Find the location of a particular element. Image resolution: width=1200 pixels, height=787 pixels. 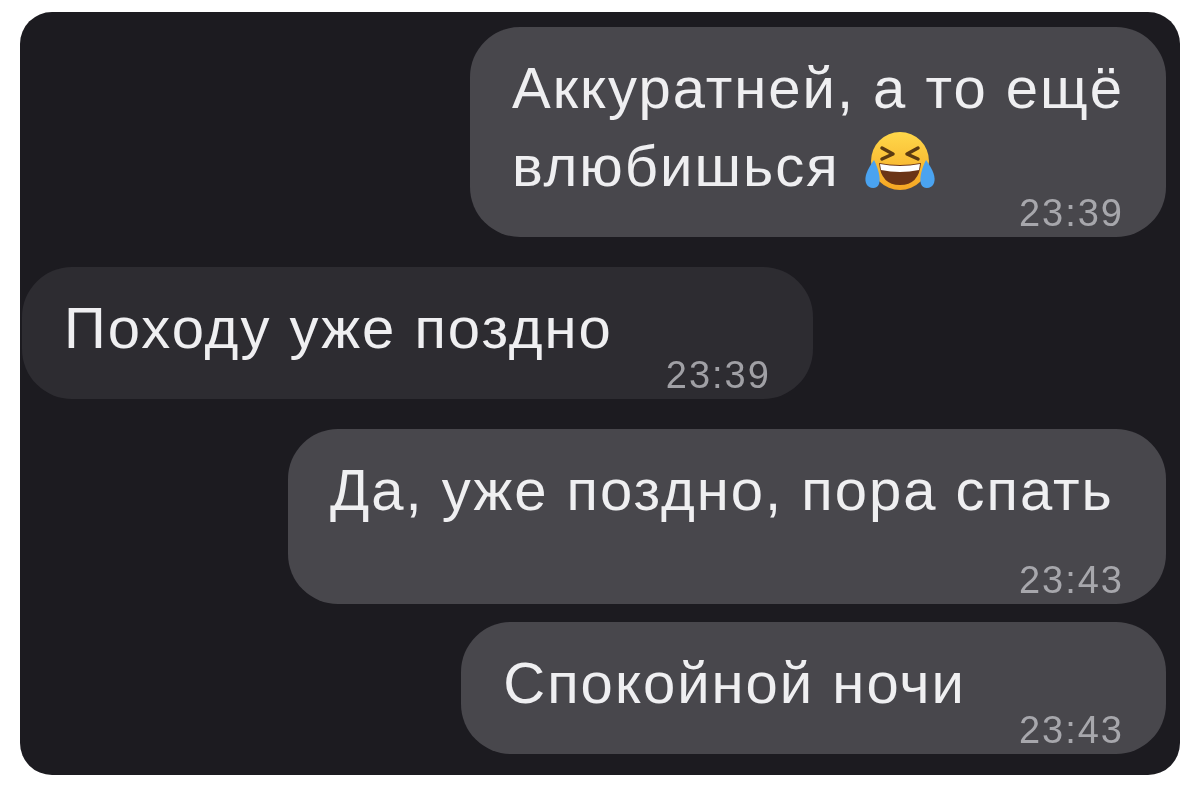

message-text: Спокойной ночи is located at coordinates (734, 682).